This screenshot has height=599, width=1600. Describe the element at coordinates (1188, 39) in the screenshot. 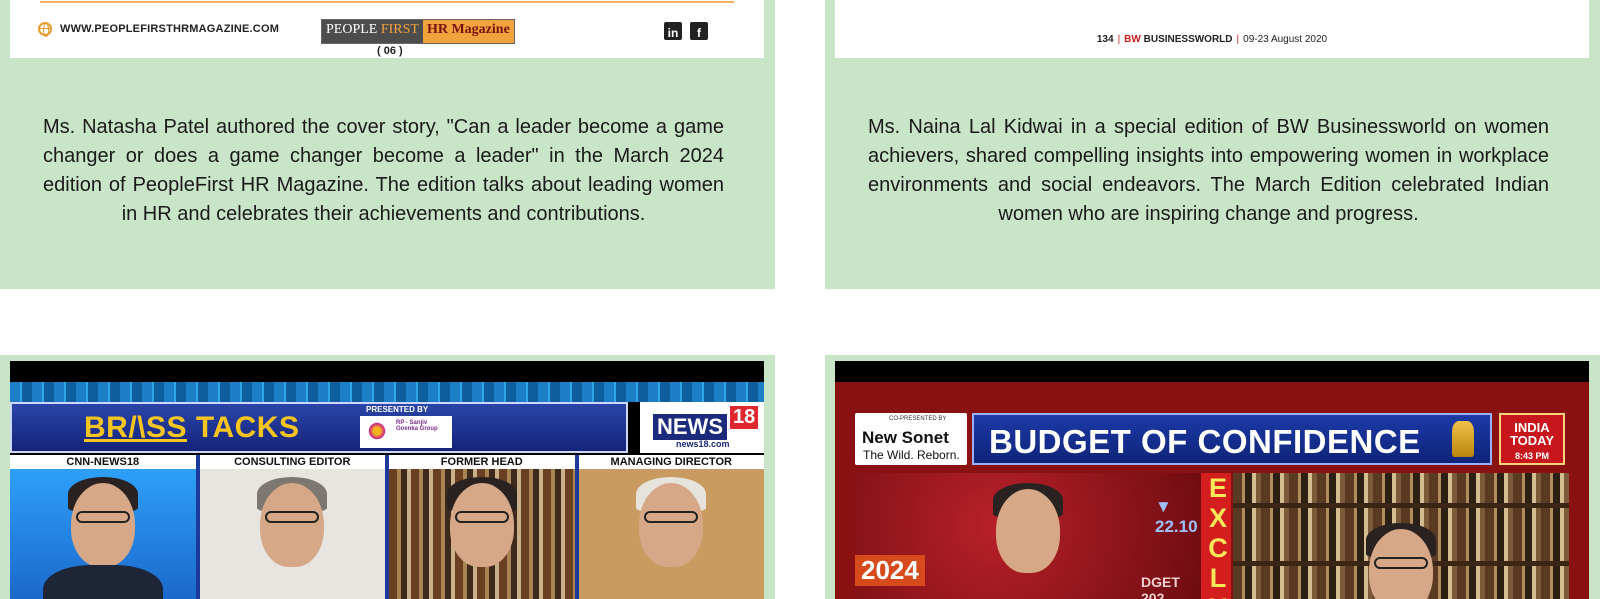

I see `publication-name: BUSINESSWORLD` at that location.